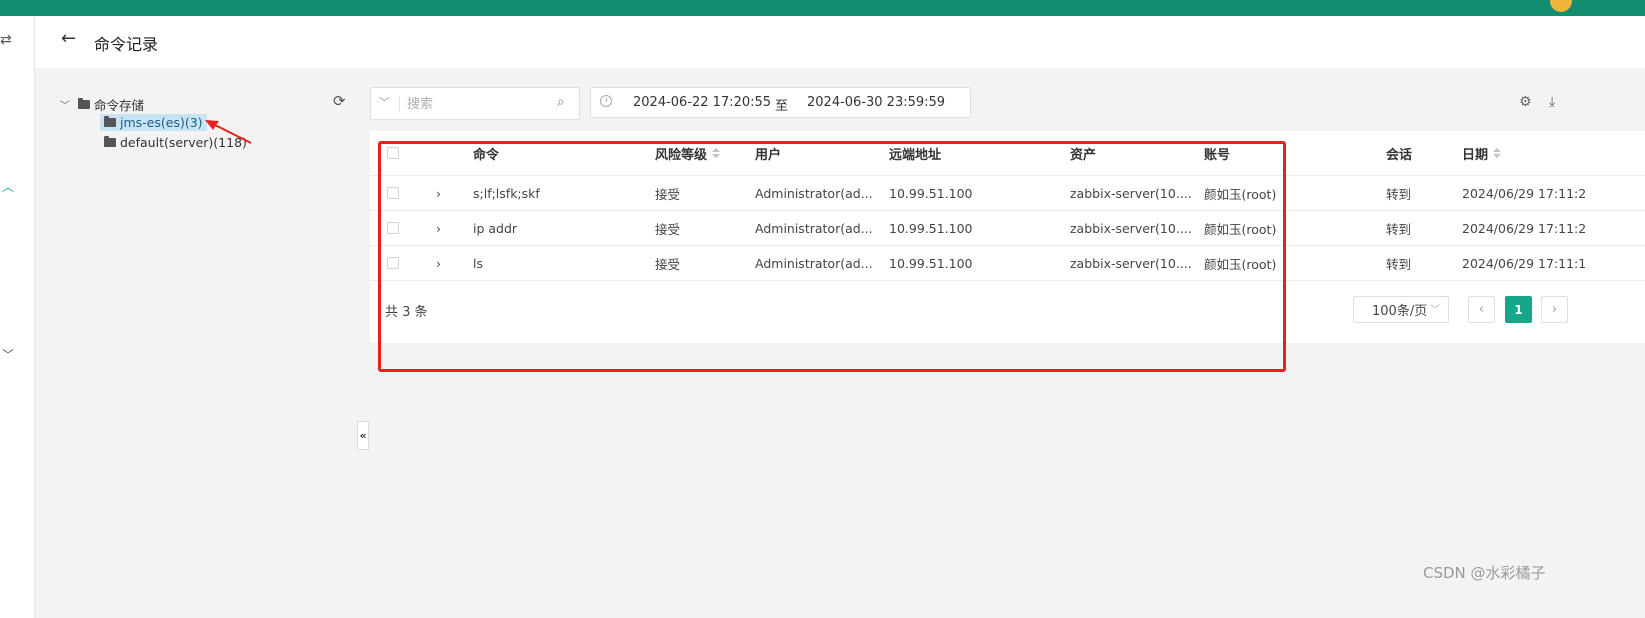  Describe the element at coordinates (822, 8) in the screenshot. I see `top-bar` at that location.